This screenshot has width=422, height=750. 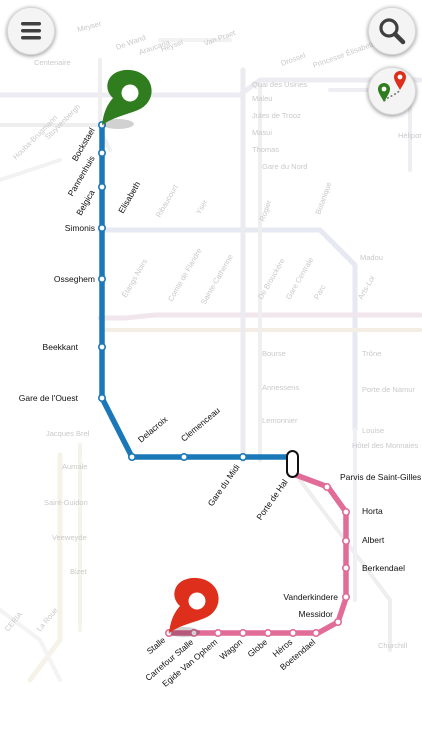 What do you see at coordinates (132, 456) in the screenshot?
I see `stop-delacroix` at bounding box center [132, 456].